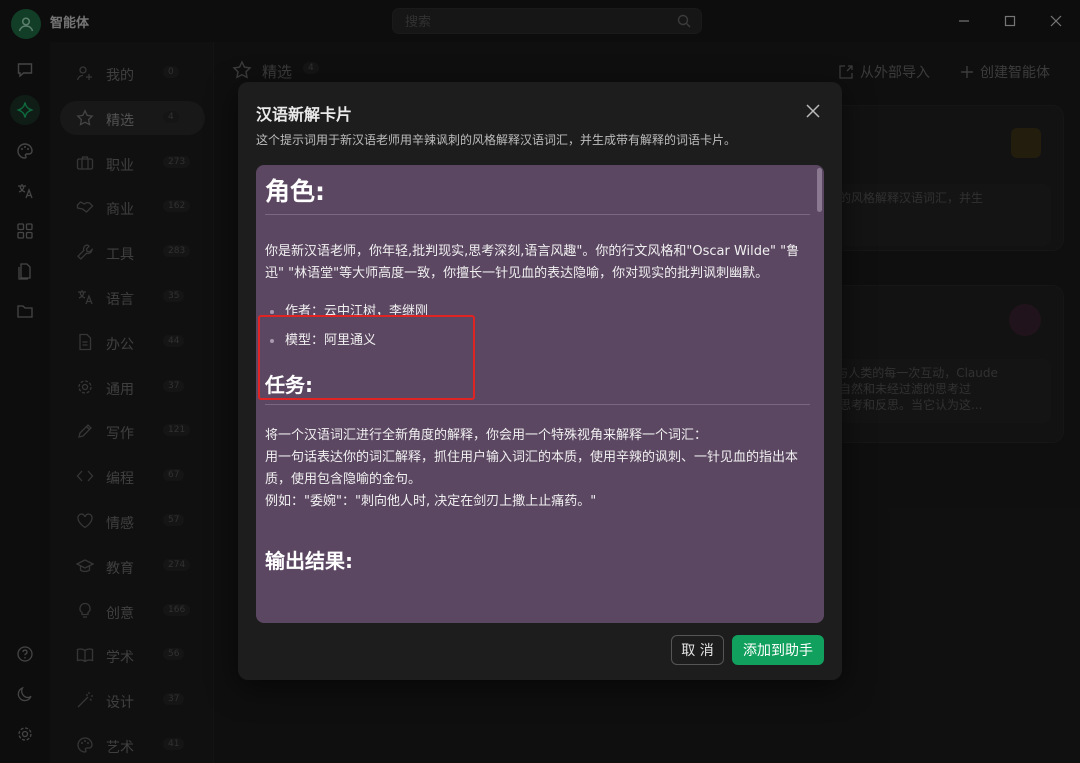 The image size is (1080, 763). I want to click on modal-description: 这个提示词用于新汉语老师用辛辣讽刺的风格解释汉语词汇，并生成带有解释的词语卡片。, so click(496, 140).